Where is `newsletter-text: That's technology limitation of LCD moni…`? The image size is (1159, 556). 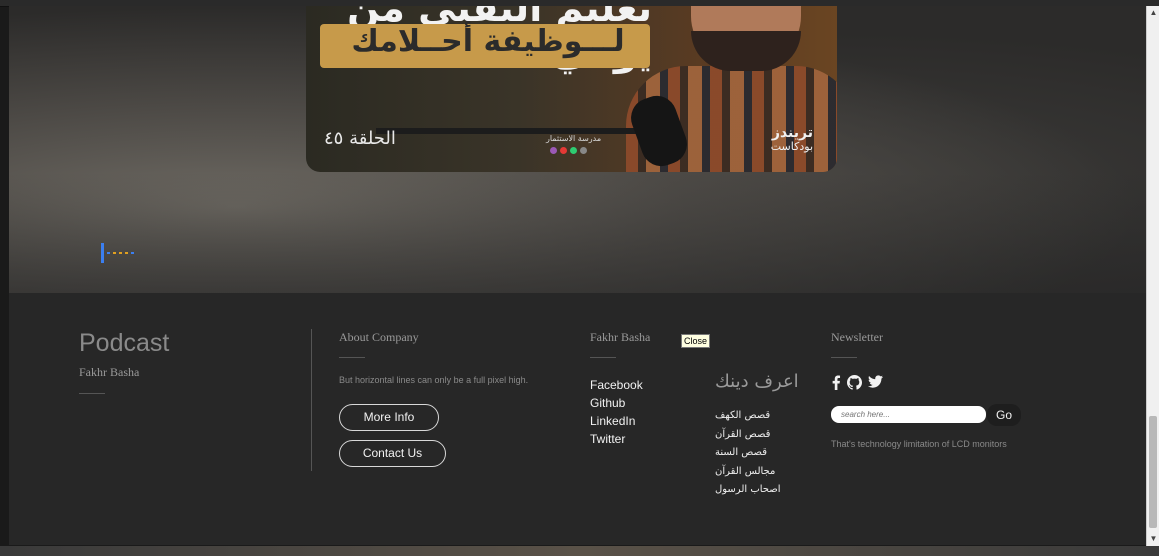
newsletter-text: That's technology limitation of LCD moni… is located at coordinates (919, 444).